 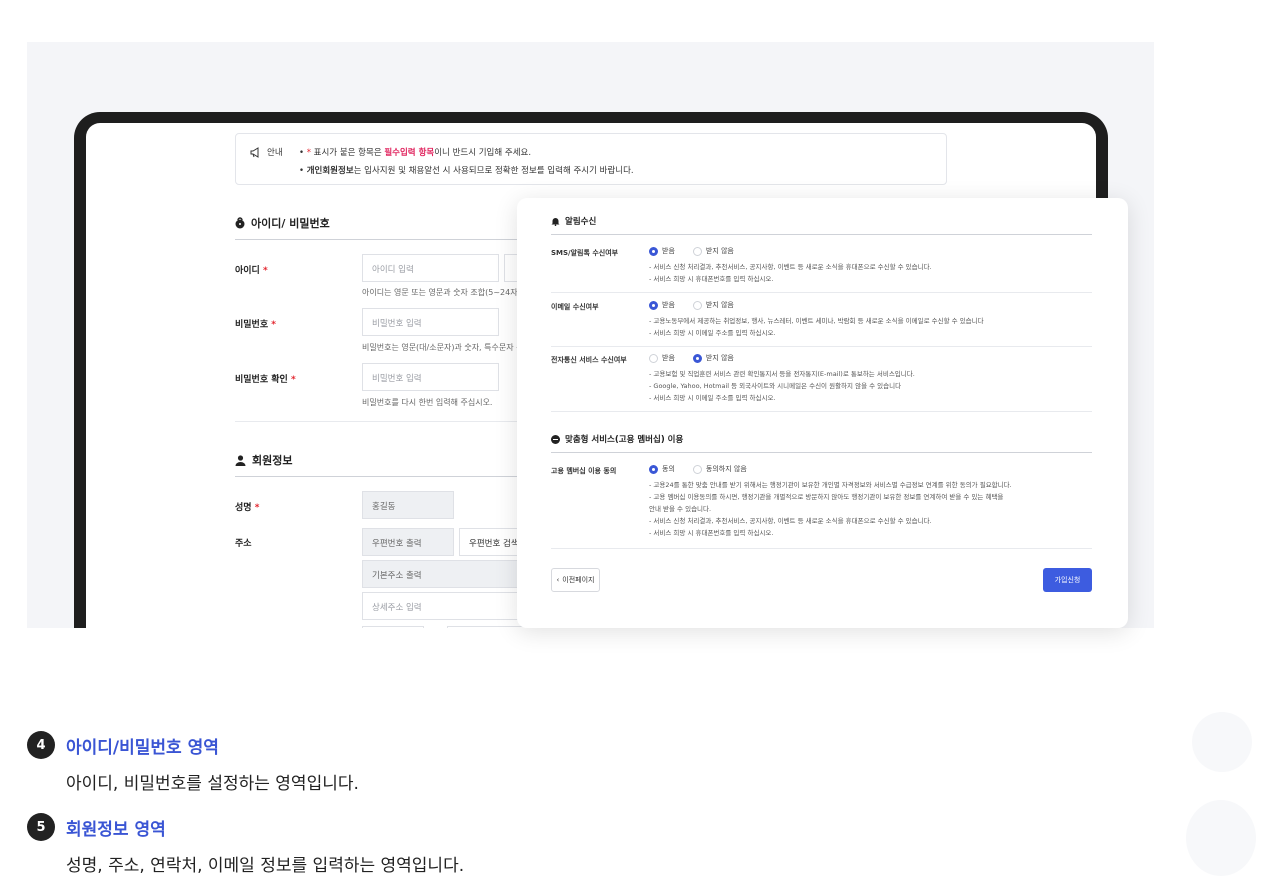 What do you see at coordinates (447, 347) in the screenshot?
I see `password-help-text: 비밀번호는 영문(대/소문자)과 숫자, 특수문자 중 3` at bounding box center [447, 347].